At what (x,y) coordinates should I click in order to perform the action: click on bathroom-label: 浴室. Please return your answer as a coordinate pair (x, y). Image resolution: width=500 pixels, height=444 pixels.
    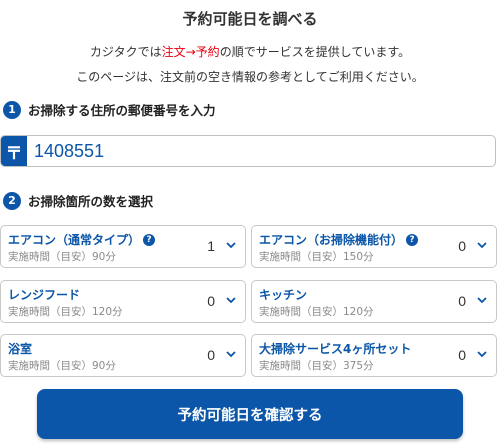
    Looking at the image, I should click on (20, 349).